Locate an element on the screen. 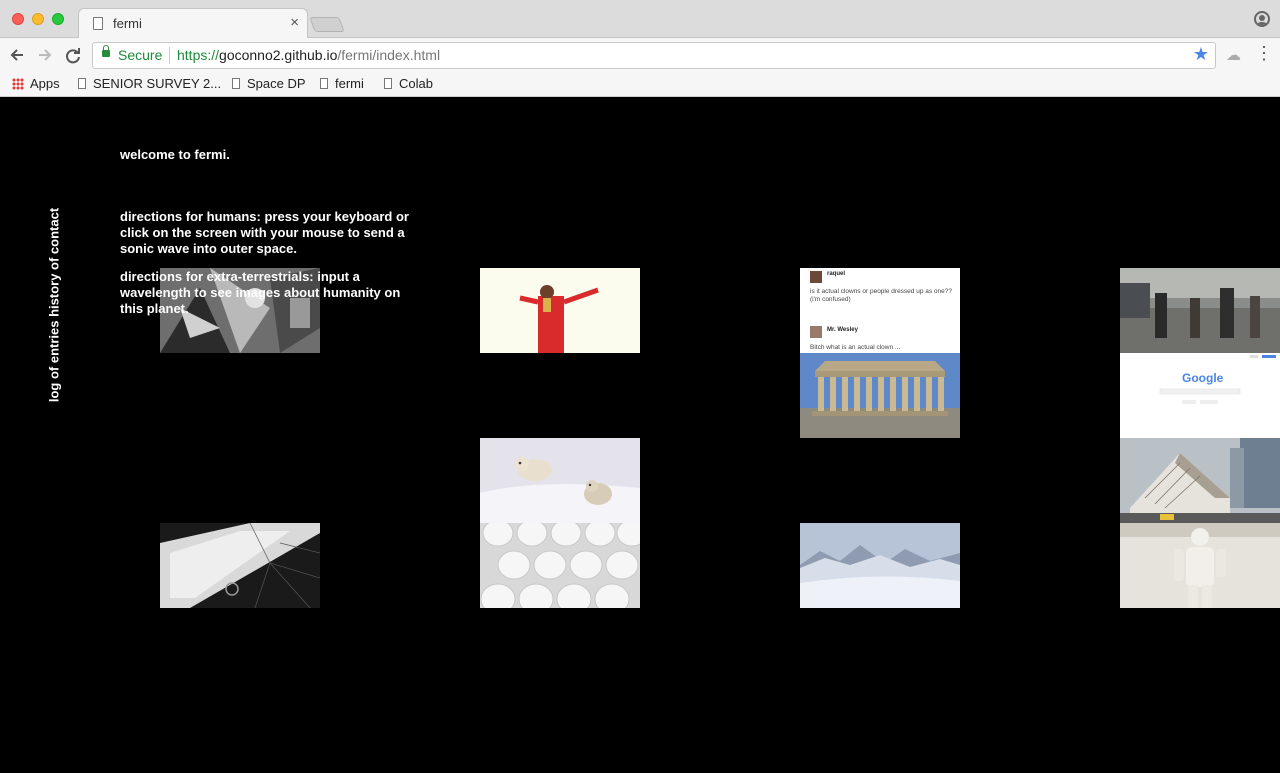  url-path: /fermi/index.html is located at coordinates (389, 55).